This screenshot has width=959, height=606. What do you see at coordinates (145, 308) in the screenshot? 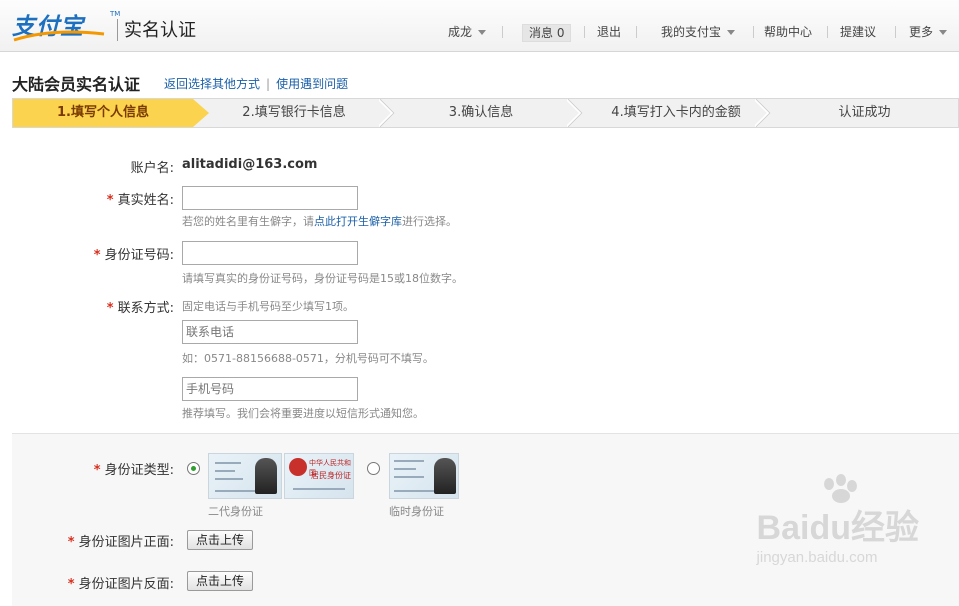
I see `contact-label: 联系方式:` at bounding box center [145, 308].